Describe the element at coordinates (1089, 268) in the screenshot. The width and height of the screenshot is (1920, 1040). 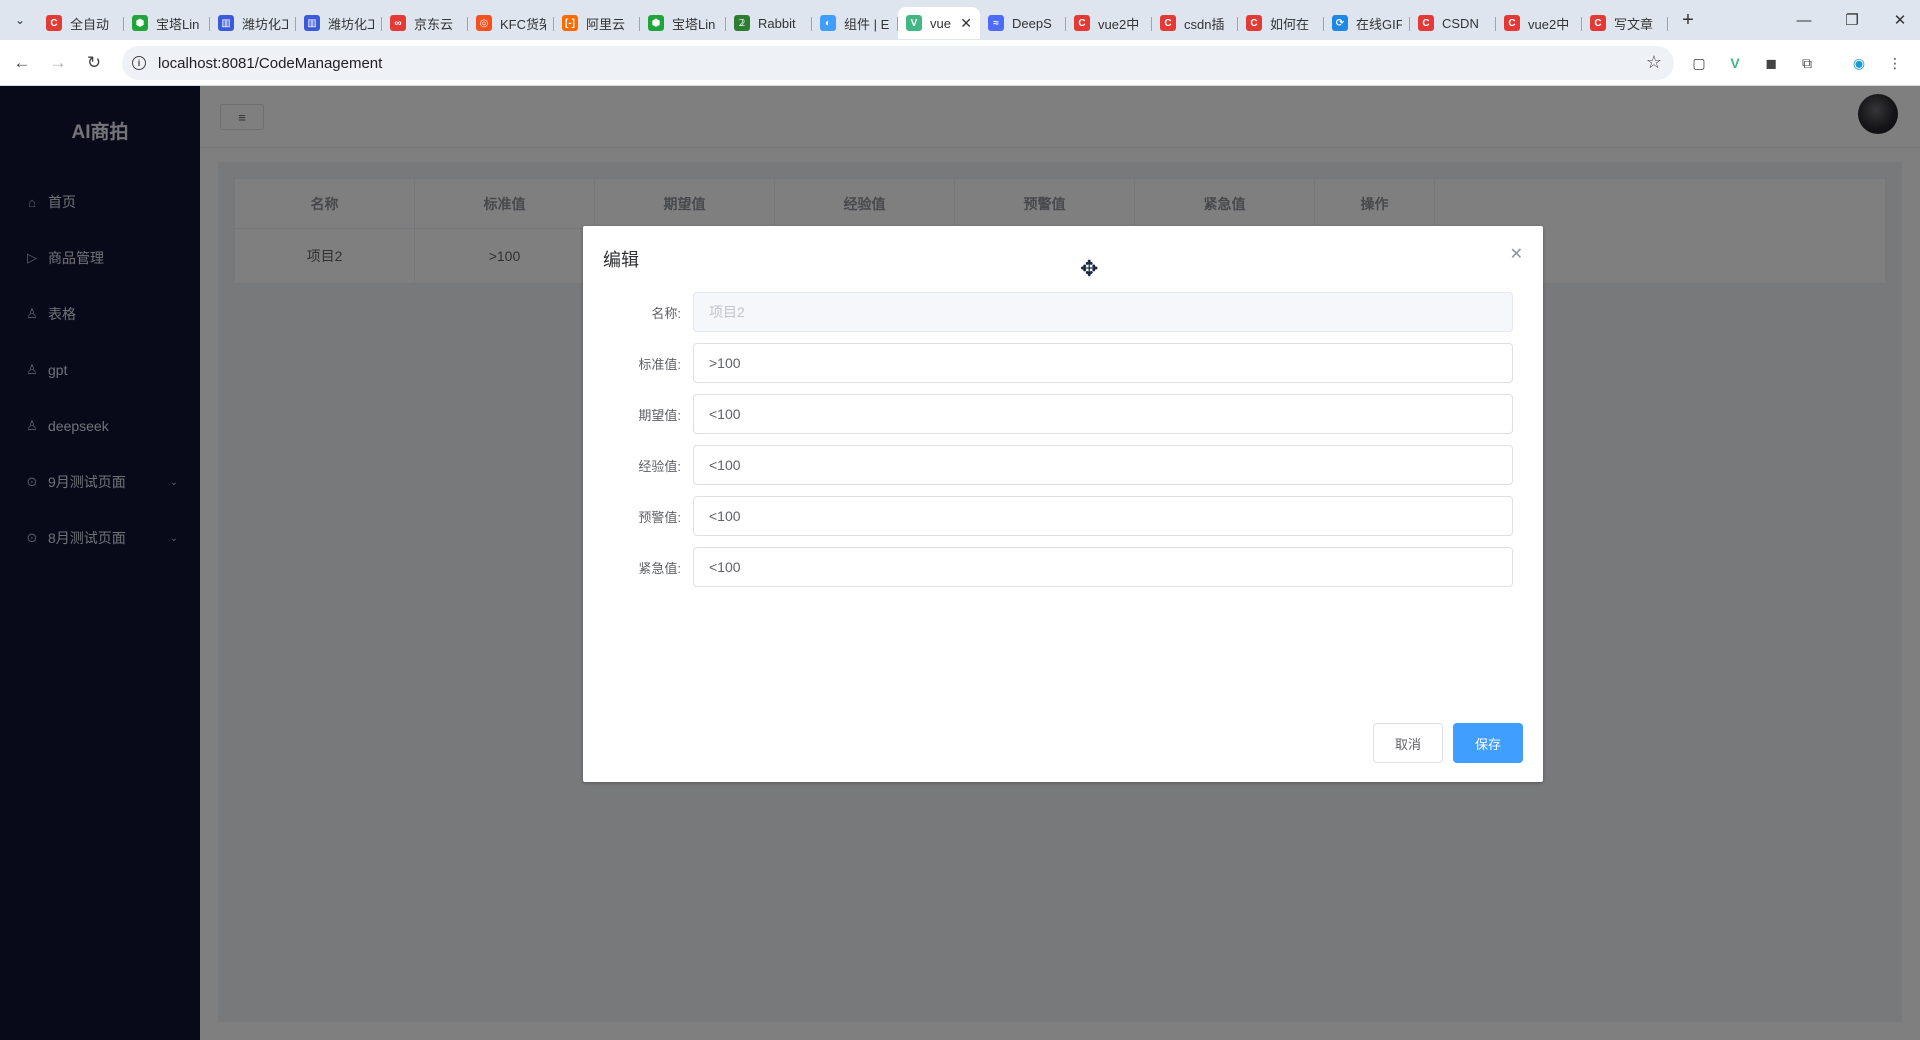
I see `move-cursor-icon: ✥` at that location.